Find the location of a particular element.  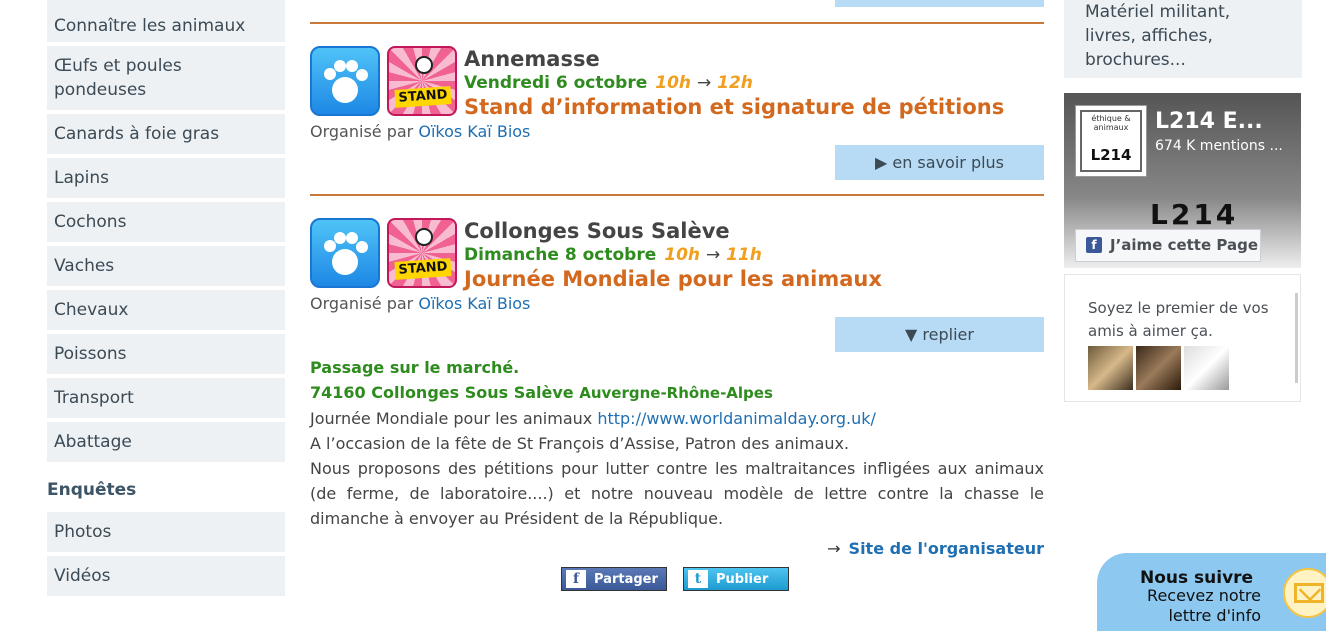

twitter-share-button: t Publier is located at coordinates (736, 579).